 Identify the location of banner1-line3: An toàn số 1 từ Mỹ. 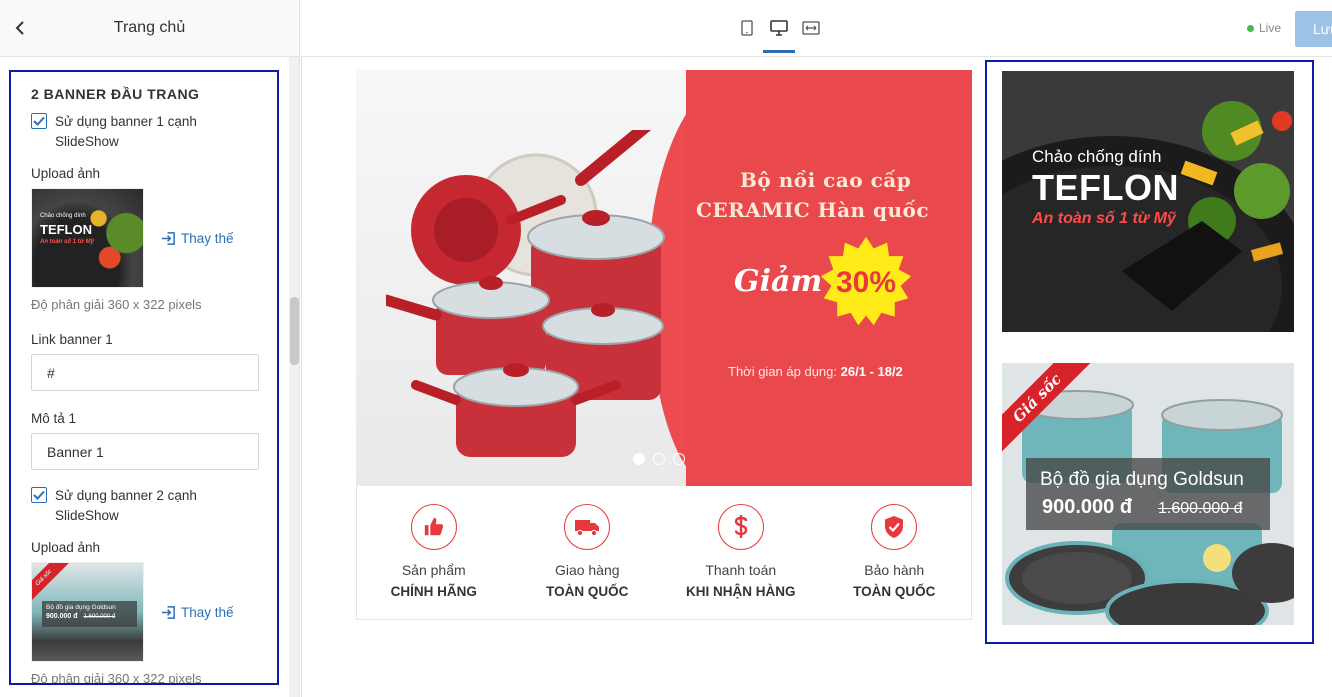
(1104, 218).